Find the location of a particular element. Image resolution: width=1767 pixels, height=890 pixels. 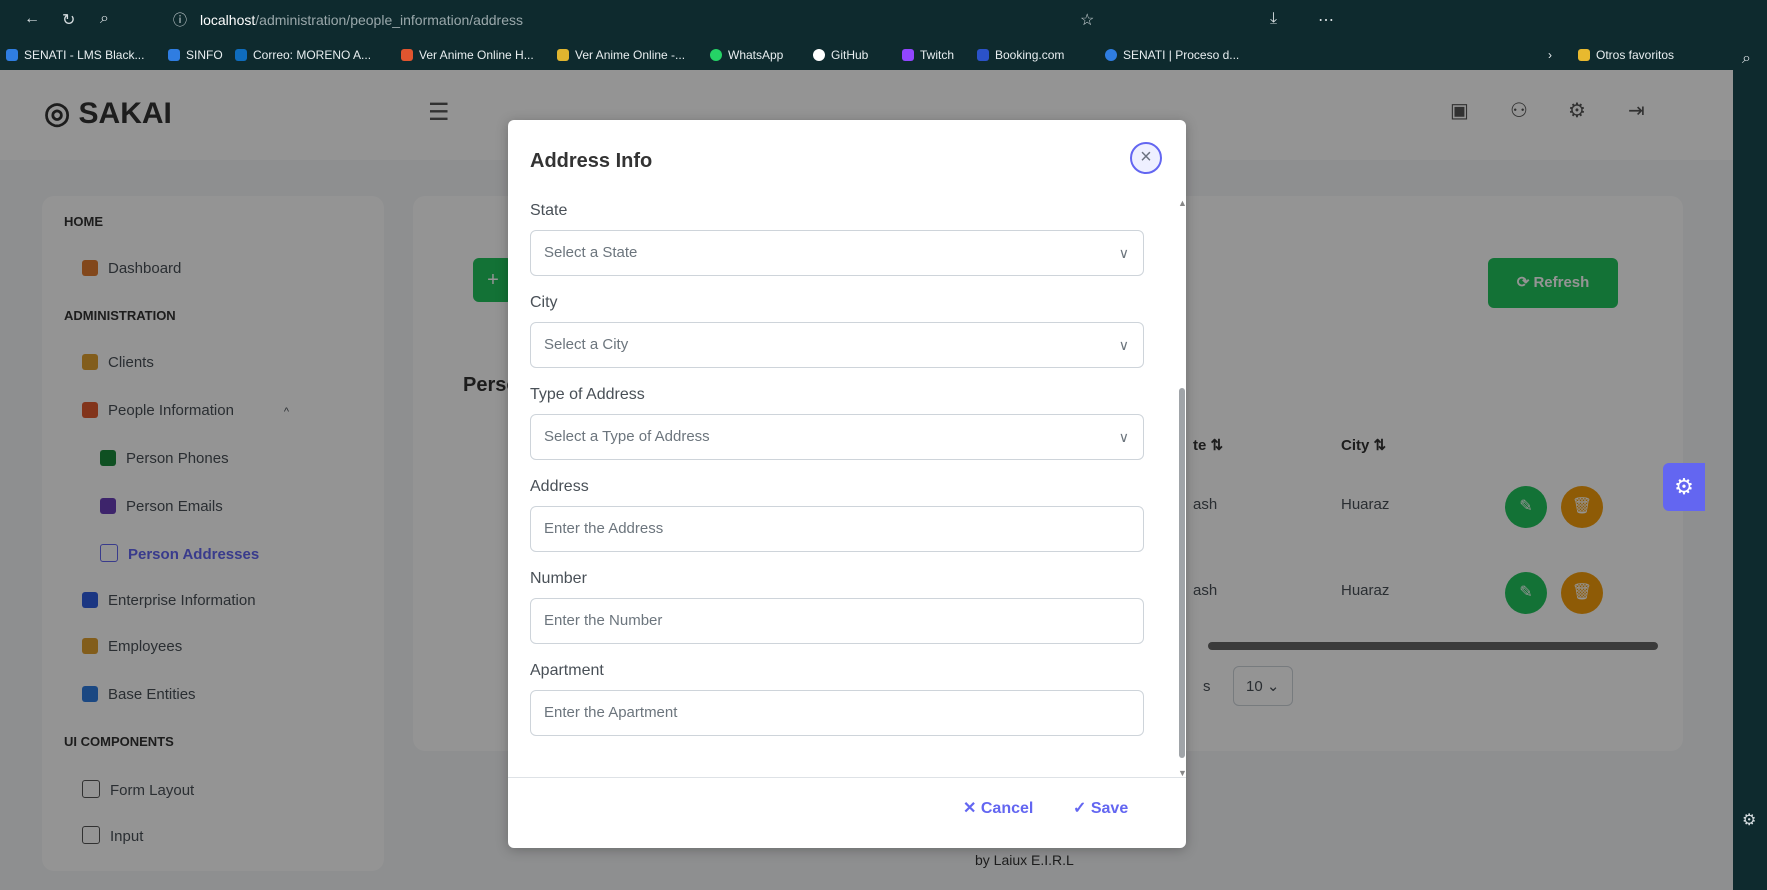

address-label: Address is located at coordinates (559, 486).